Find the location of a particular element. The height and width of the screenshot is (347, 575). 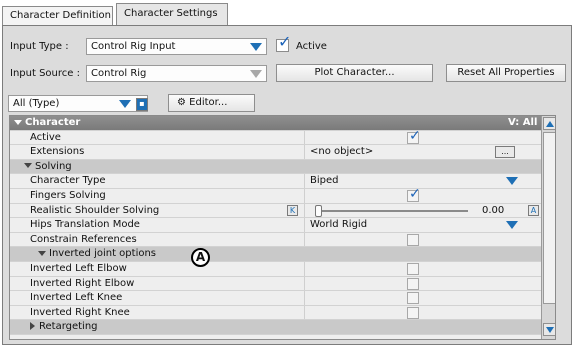

property-row: Inverted joint options is located at coordinates (275, 254).